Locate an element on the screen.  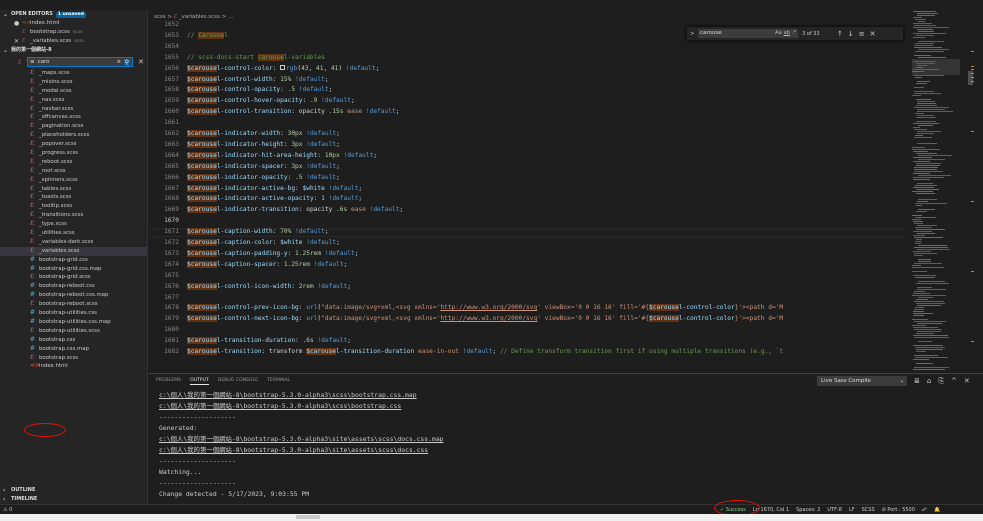
match-case-icon: Aa is located at coordinates (778, 33).